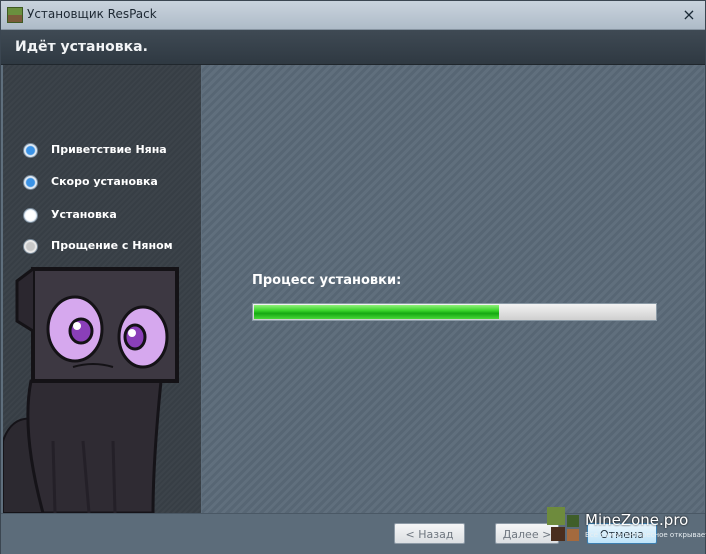 This screenshot has height=554, width=706. Describe the element at coordinates (30, 246) in the screenshot. I see `step-pending-icon` at that location.